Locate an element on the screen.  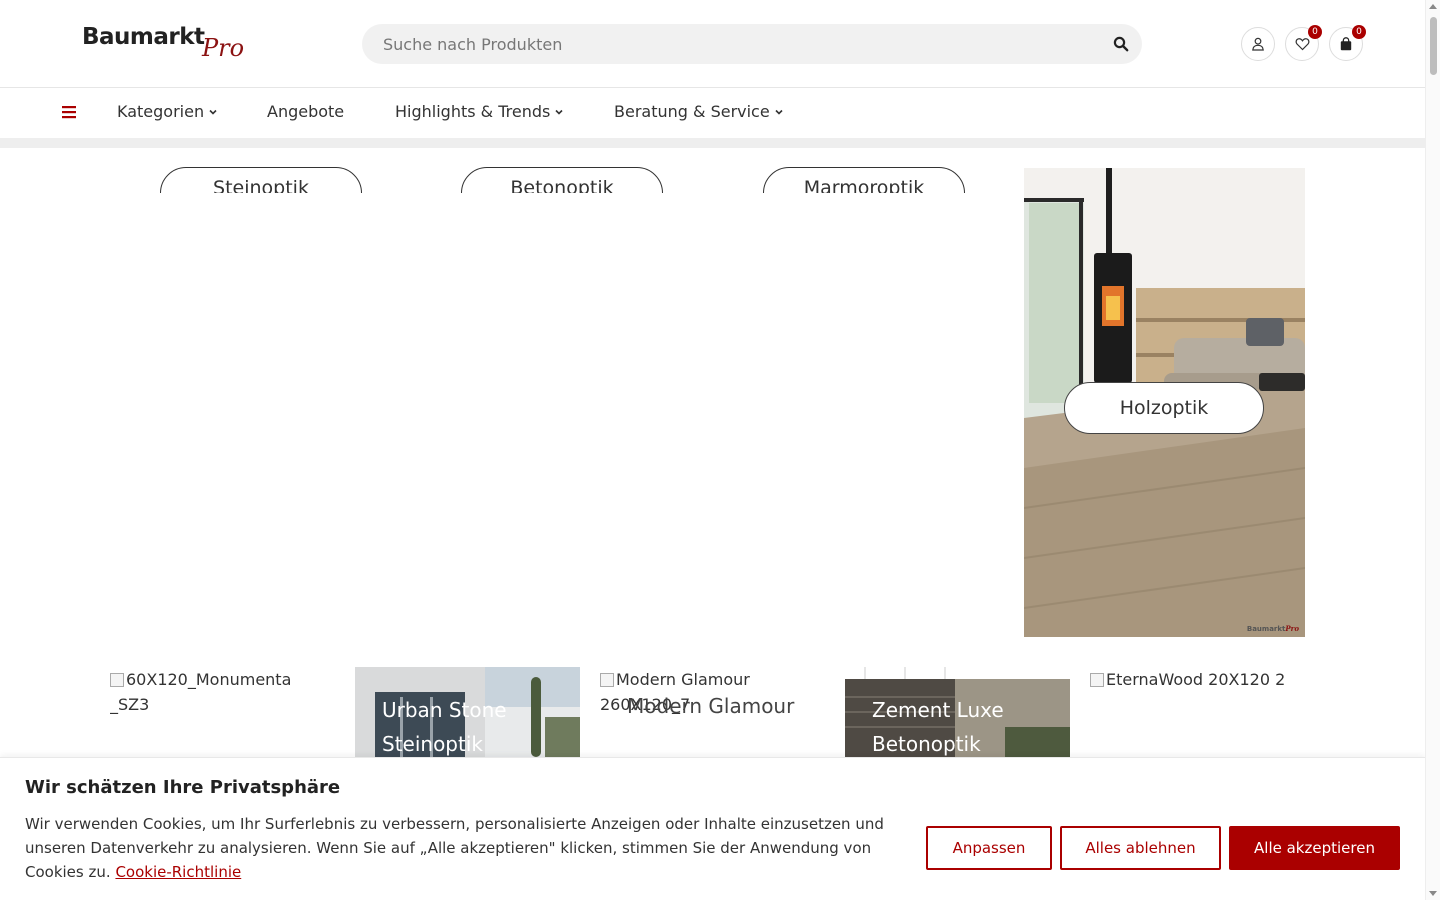
scroll-up-arrow-icon is located at coordinates (1433, 6).